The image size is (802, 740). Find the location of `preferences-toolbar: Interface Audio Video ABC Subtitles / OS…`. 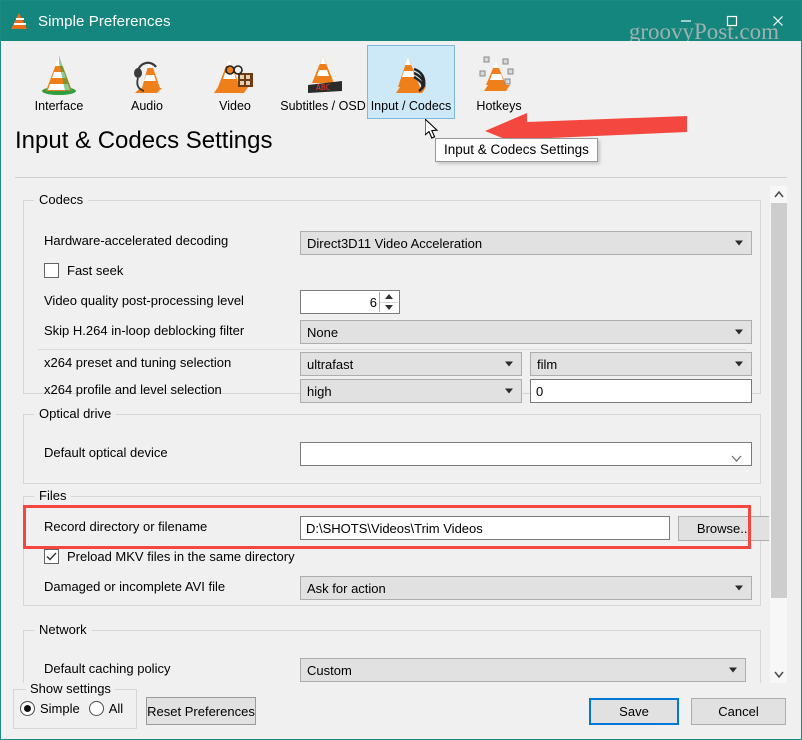

preferences-toolbar: Interface Audio Video ABC Subtitles / OS… is located at coordinates (401, 94).